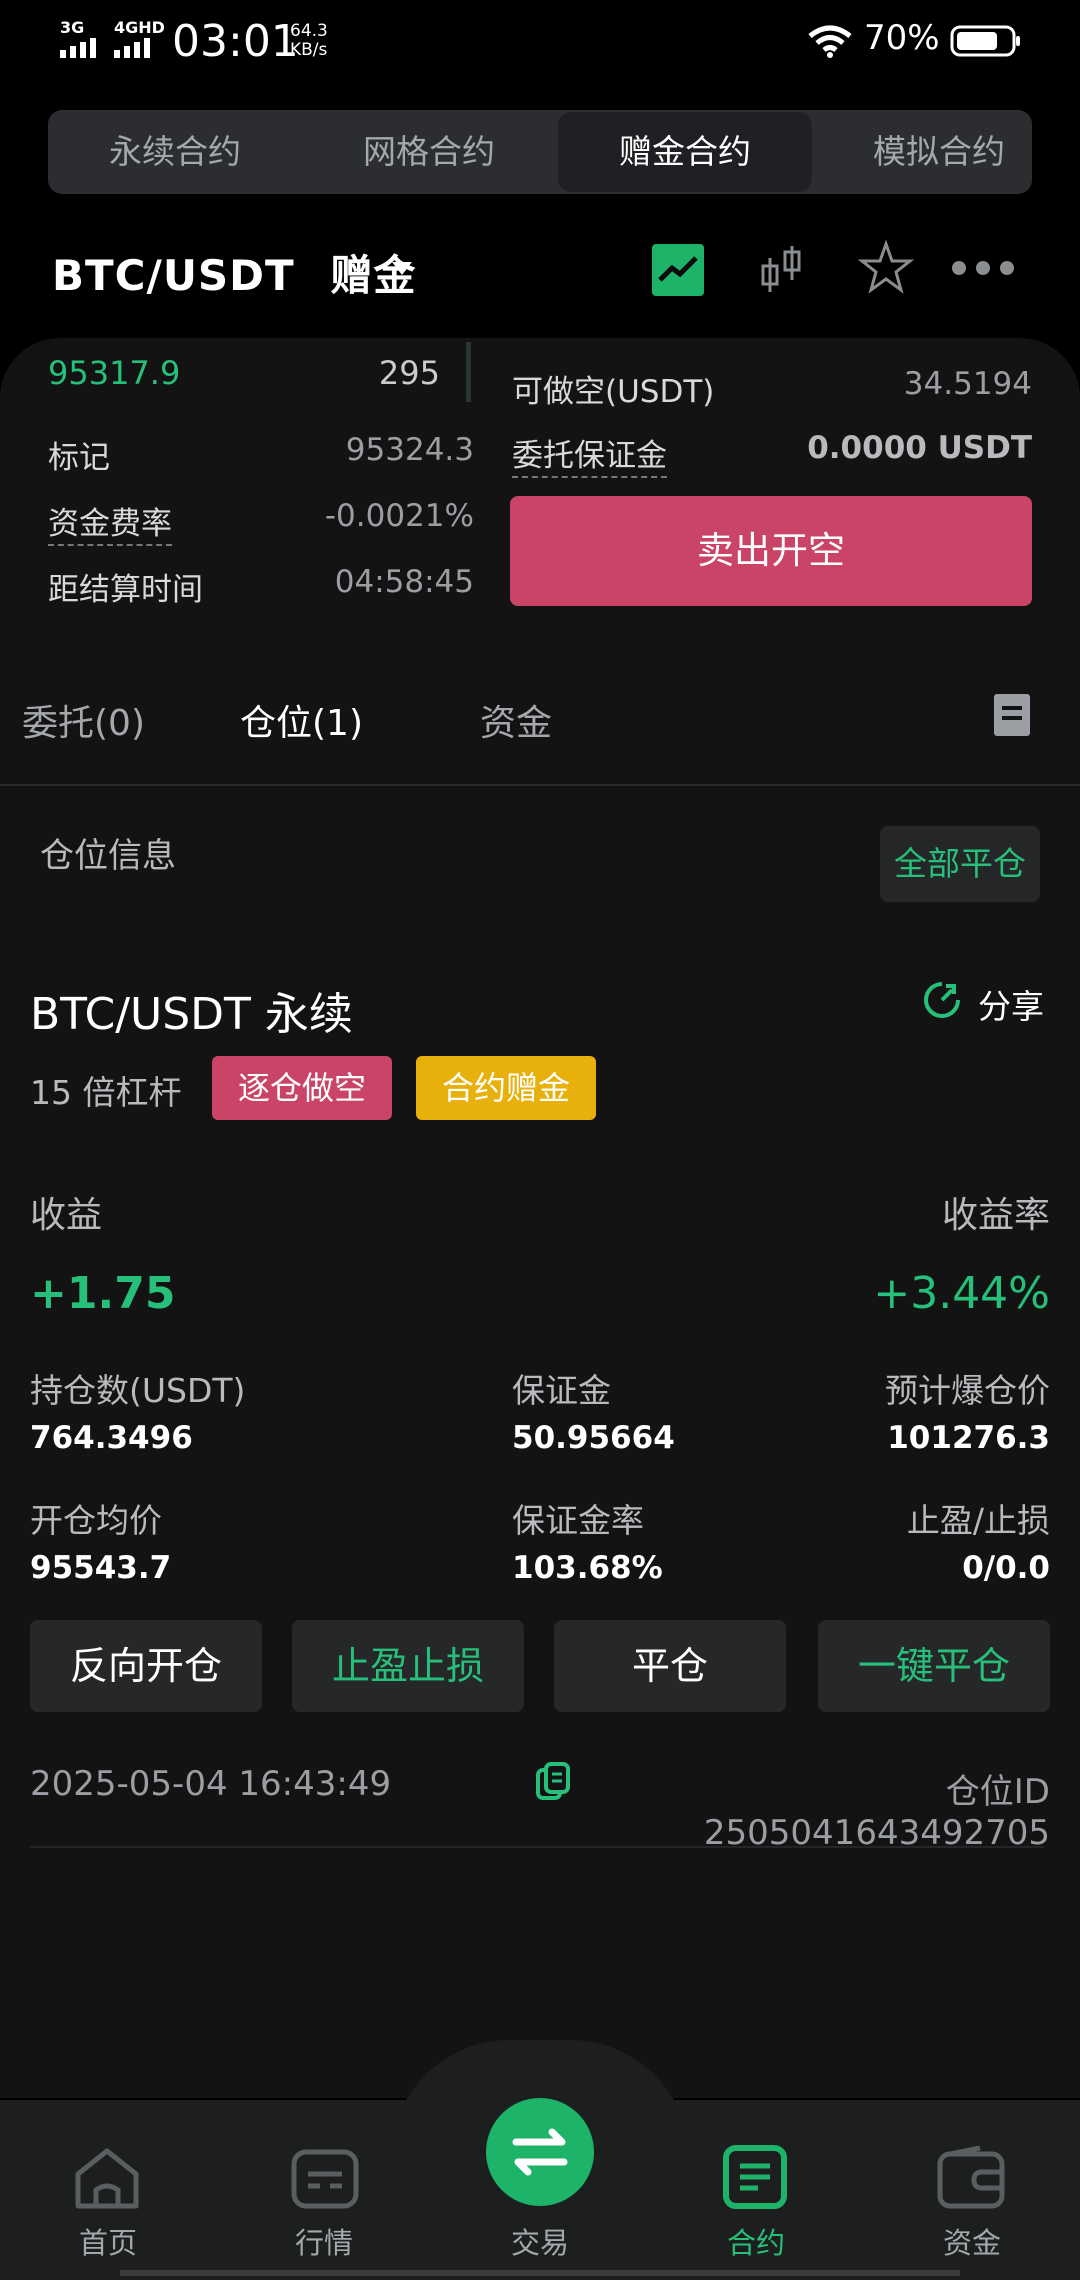  What do you see at coordinates (211, 1784) in the screenshot?
I see `position-time: 2025-05-04 16:43:49` at bounding box center [211, 1784].